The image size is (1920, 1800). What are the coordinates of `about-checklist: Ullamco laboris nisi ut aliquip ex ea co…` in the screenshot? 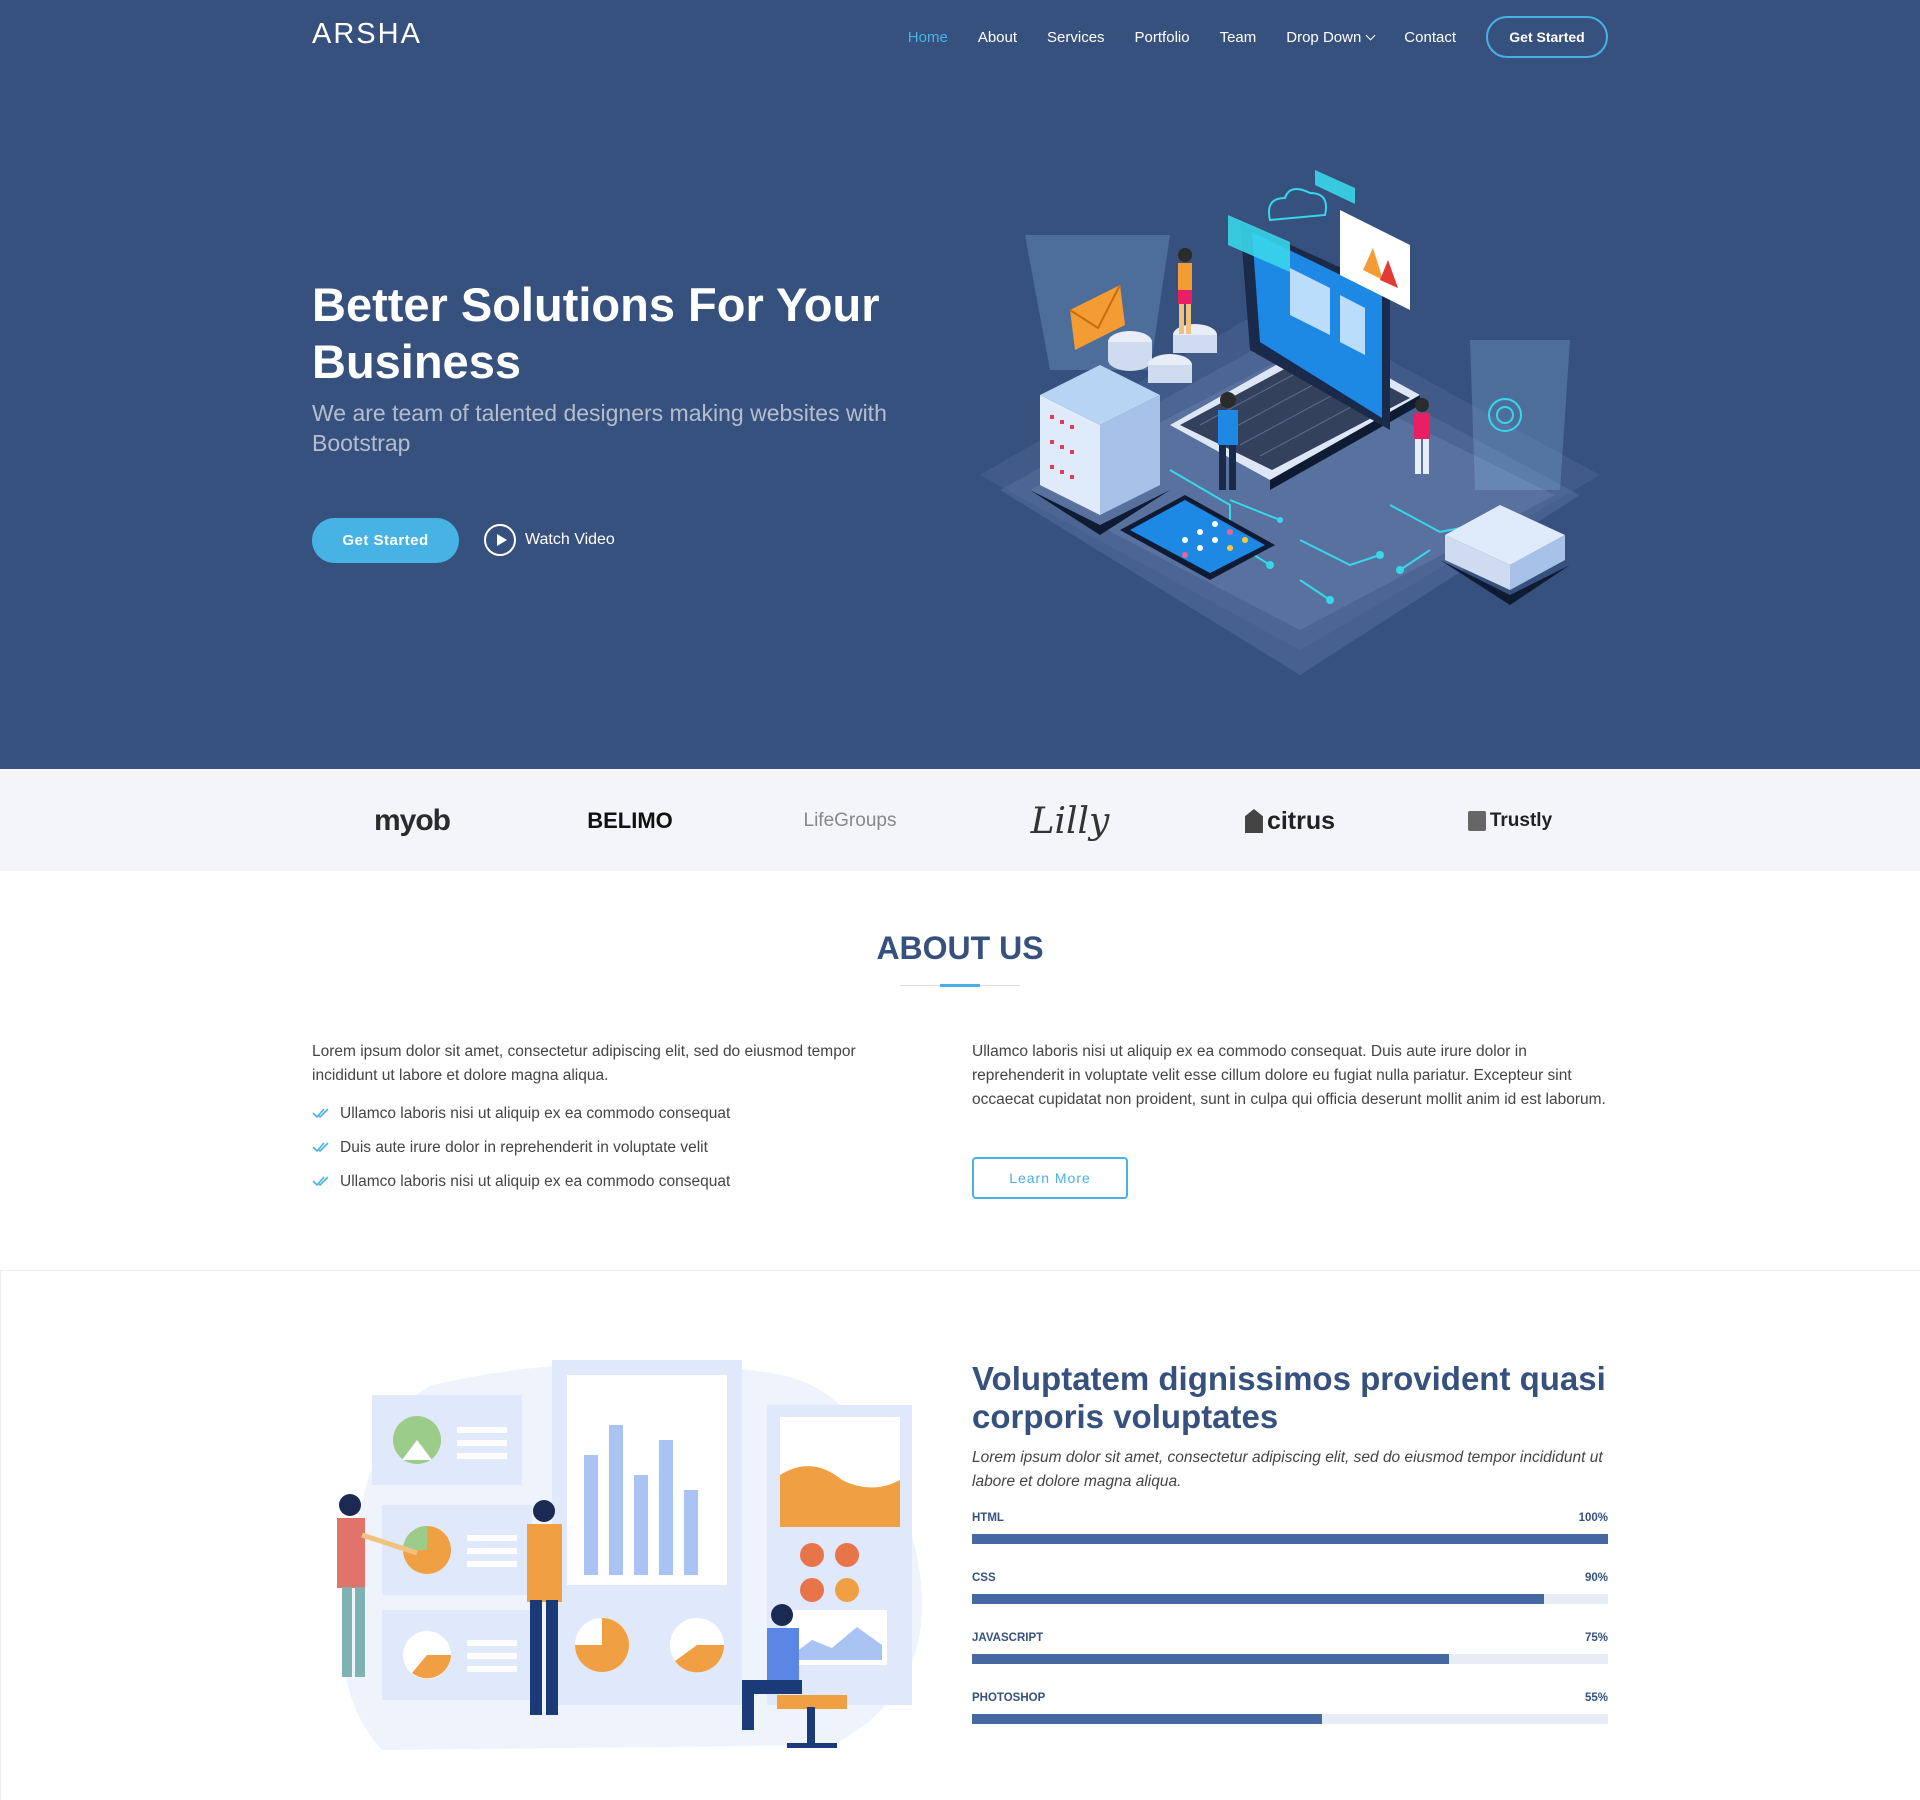 It's located at (612, 1153).